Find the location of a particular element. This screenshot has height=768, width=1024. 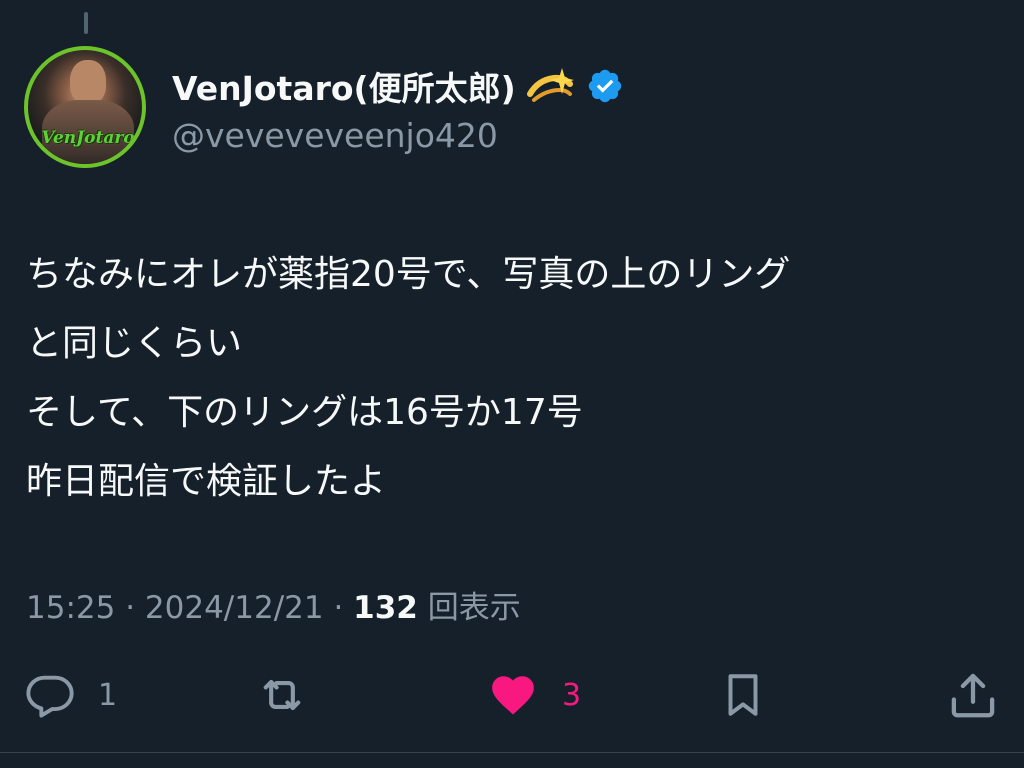

tweet-text-line: ちなみにオレが薬指20号で、写真の上のリング is located at coordinates (408, 274).